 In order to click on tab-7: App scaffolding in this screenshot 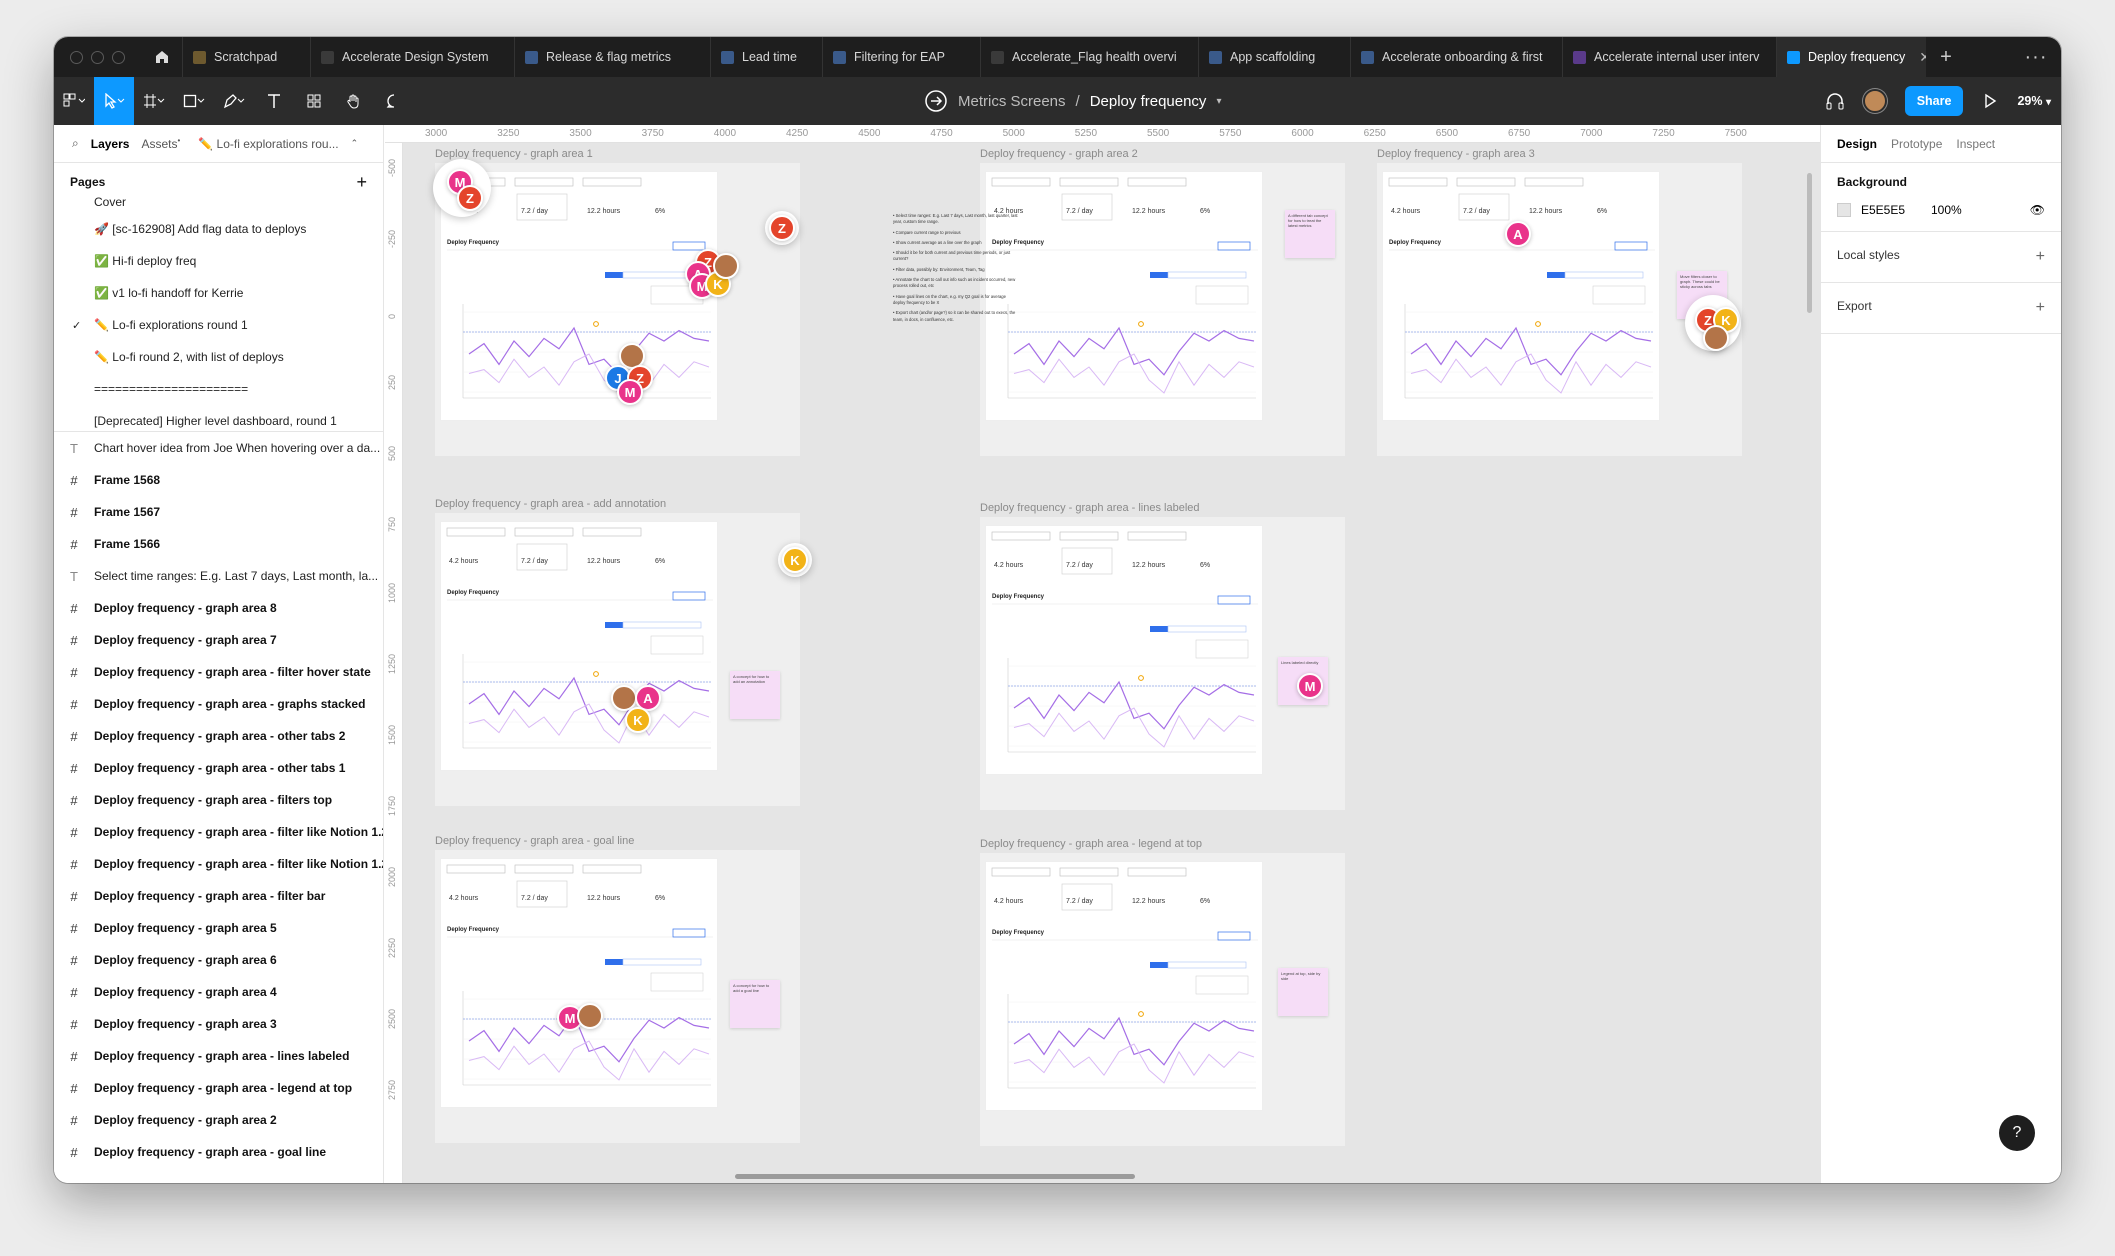, I will do `click(1274, 57)`.